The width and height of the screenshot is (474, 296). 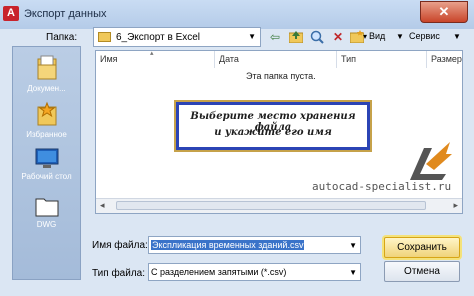 What do you see at coordinates (104, 37) in the screenshot?
I see `folder-icon` at bounding box center [104, 37].